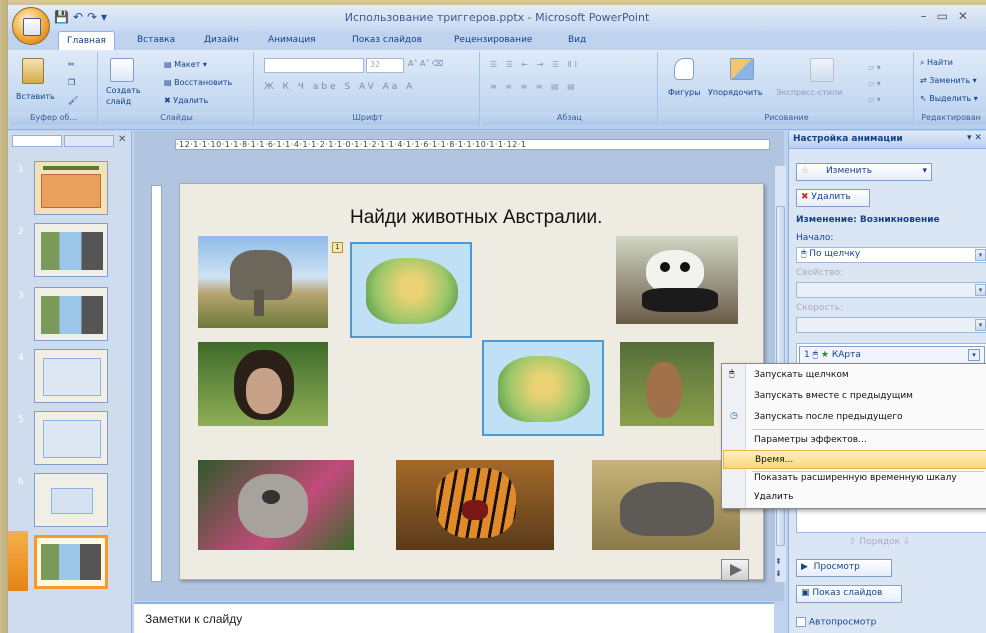 The image size is (986, 633). I want to click on paste-icon, so click(33, 71).